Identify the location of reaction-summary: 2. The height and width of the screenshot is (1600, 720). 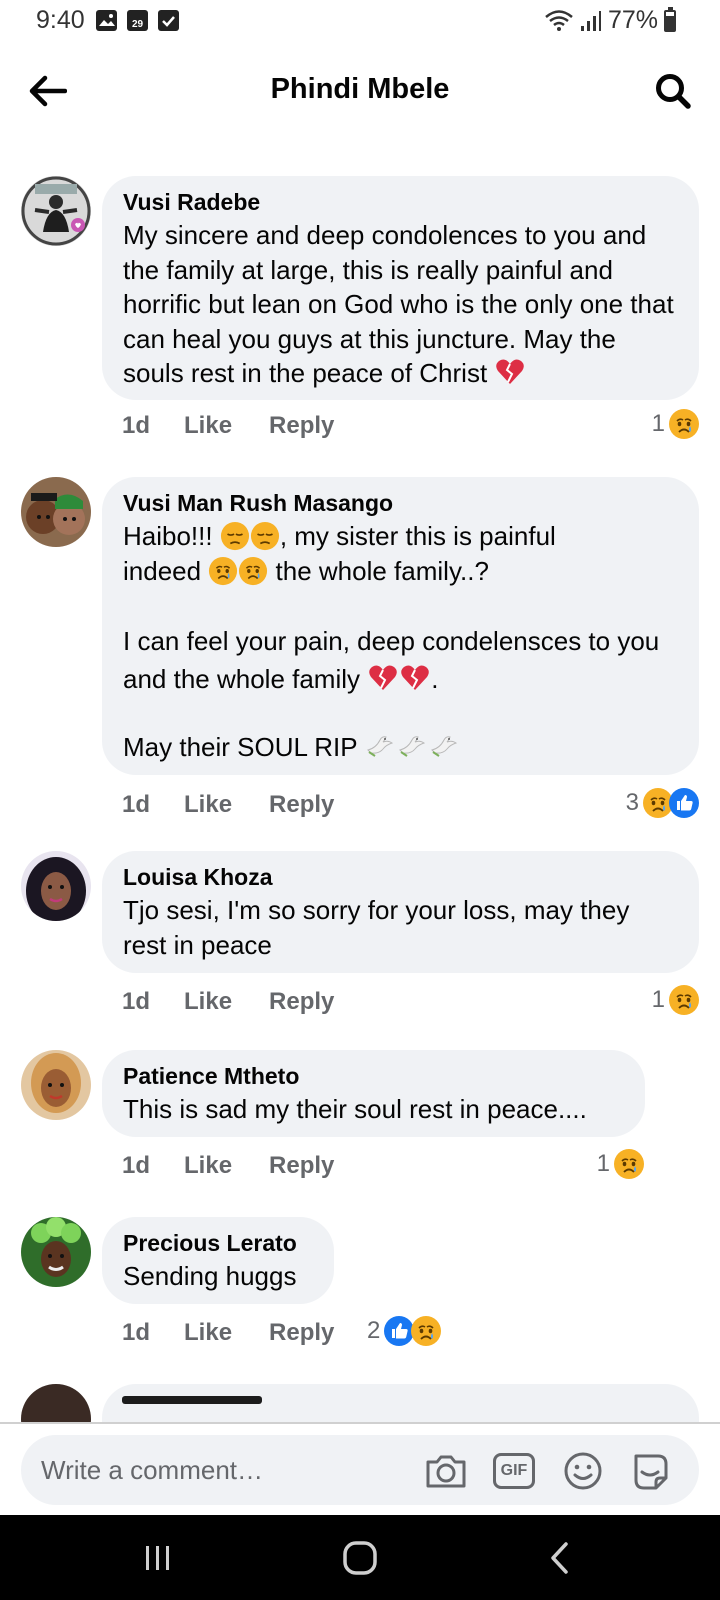
(404, 1331).